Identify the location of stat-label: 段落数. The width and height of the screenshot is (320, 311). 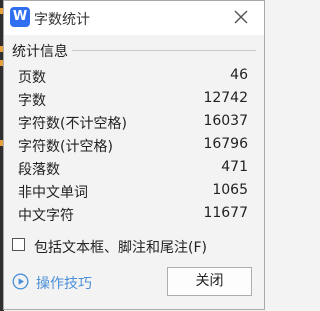
(39, 170).